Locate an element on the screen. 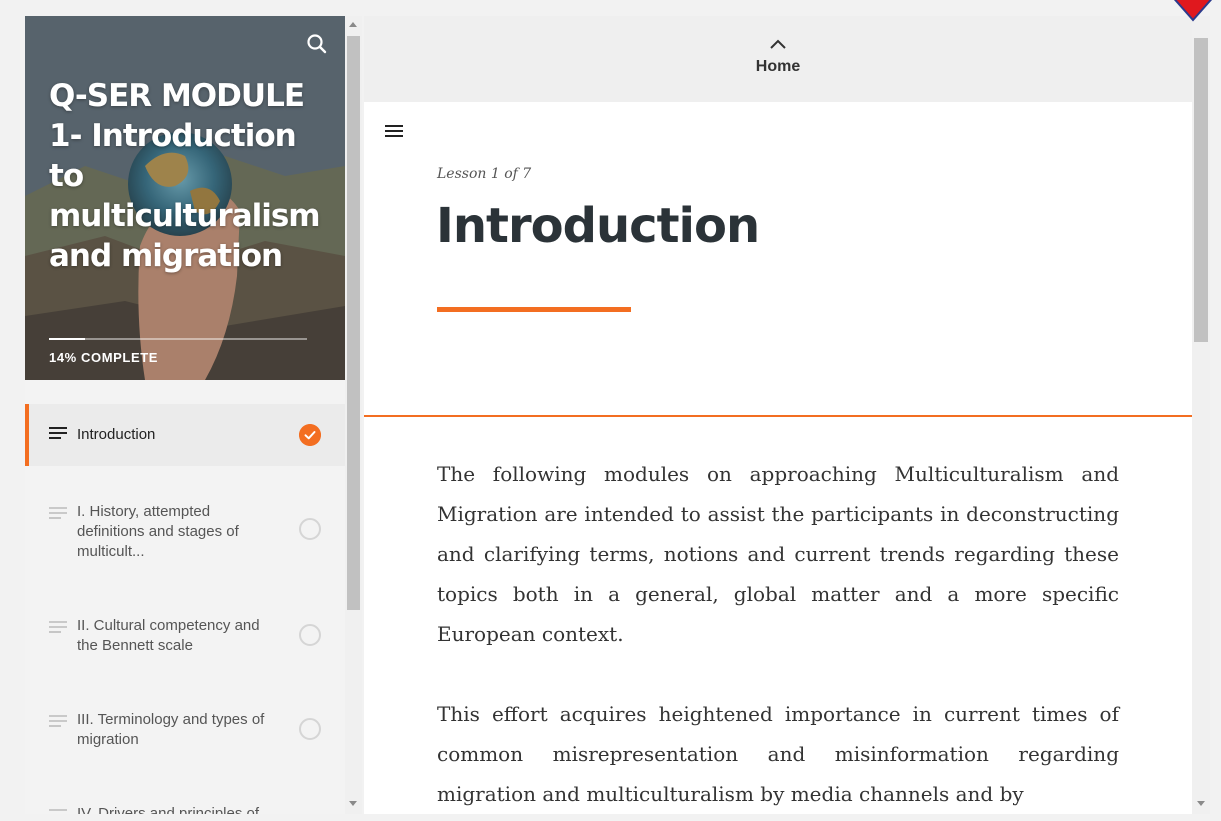  lesson-count: Lesson 1 of 7 is located at coordinates (484, 174).